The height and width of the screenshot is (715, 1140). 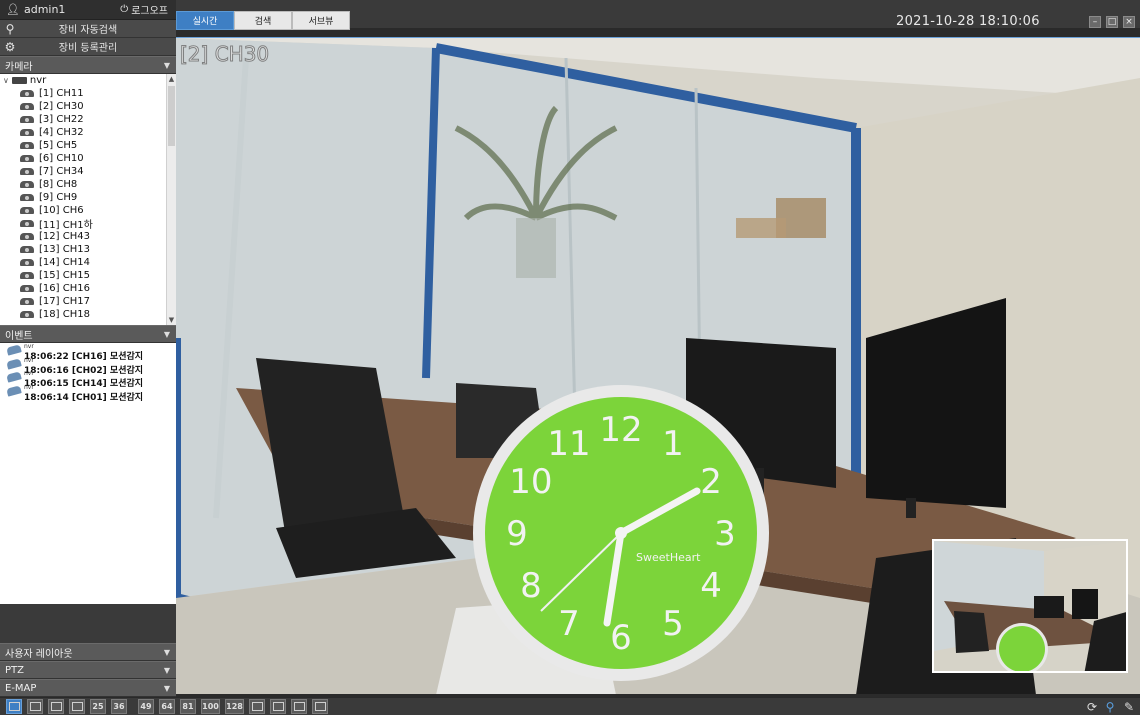 What do you see at coordinates (66, 225) in the screenshot?
I see `camera-item-label: [11] CH1하` at bounding box center [66, 225].